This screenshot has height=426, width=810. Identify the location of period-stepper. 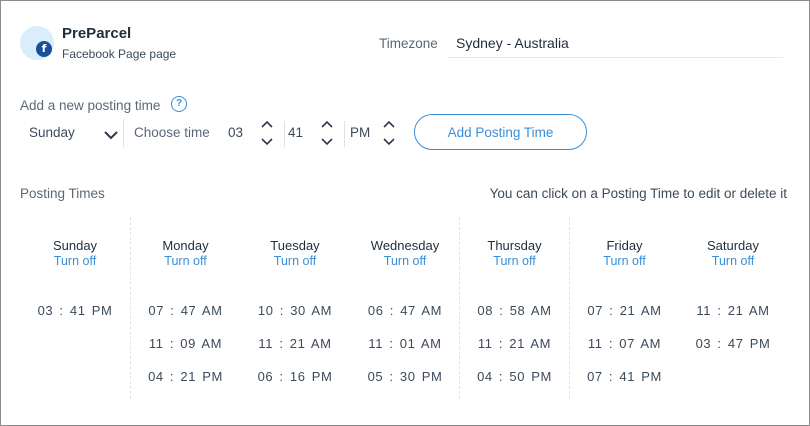
(389, 133).